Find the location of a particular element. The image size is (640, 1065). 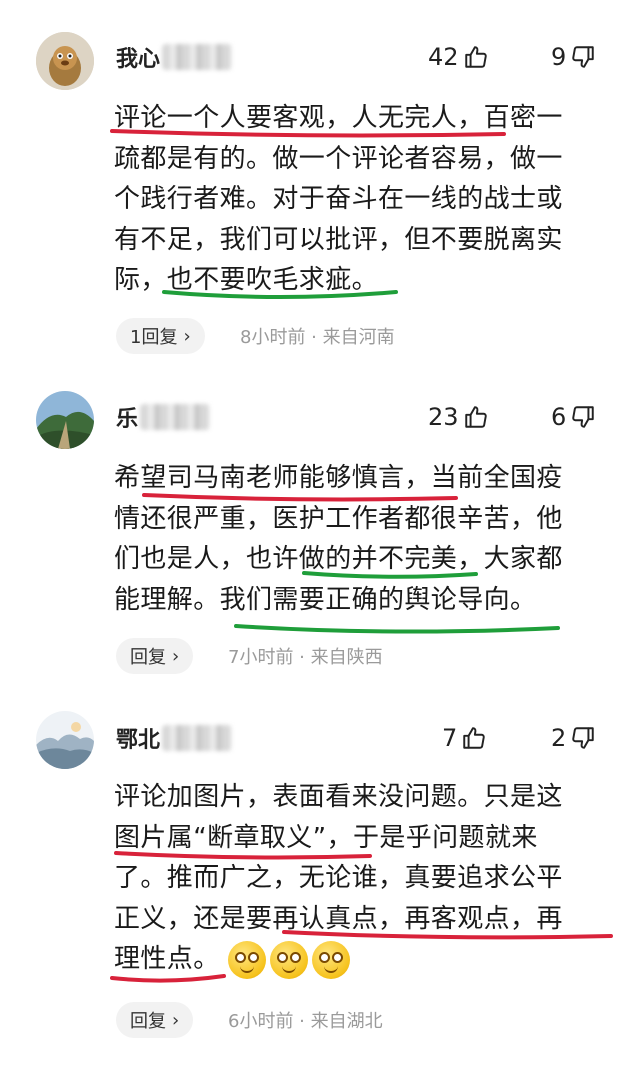

dislike-button: 6 is located at coordinates (573, 417).